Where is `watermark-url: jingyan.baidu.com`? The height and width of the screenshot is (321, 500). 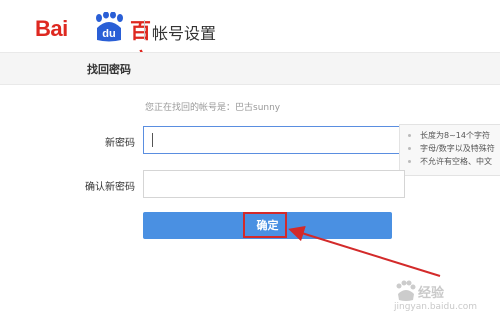 watermark-url: jingyan.baidu.com is located at coordinates (436, 307).